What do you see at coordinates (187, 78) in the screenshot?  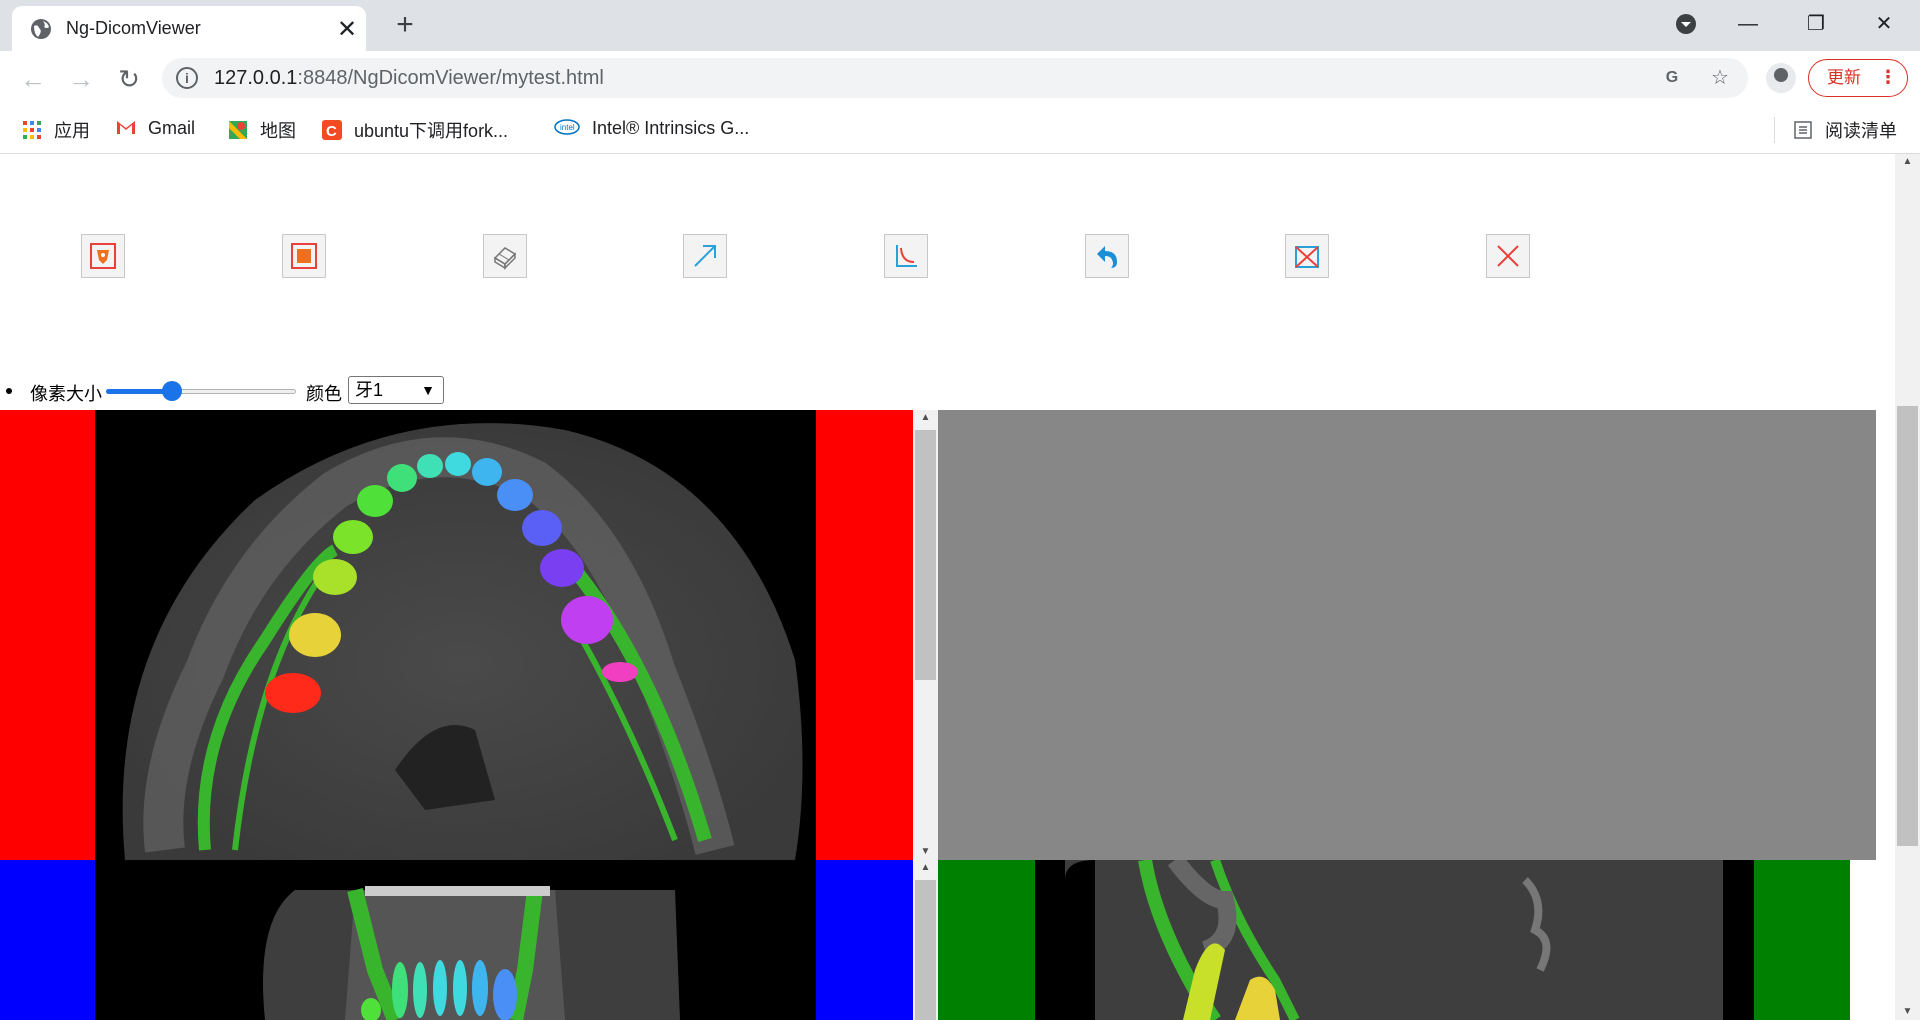 I see `site-info-icon: i` at bounding box center [187, 78].